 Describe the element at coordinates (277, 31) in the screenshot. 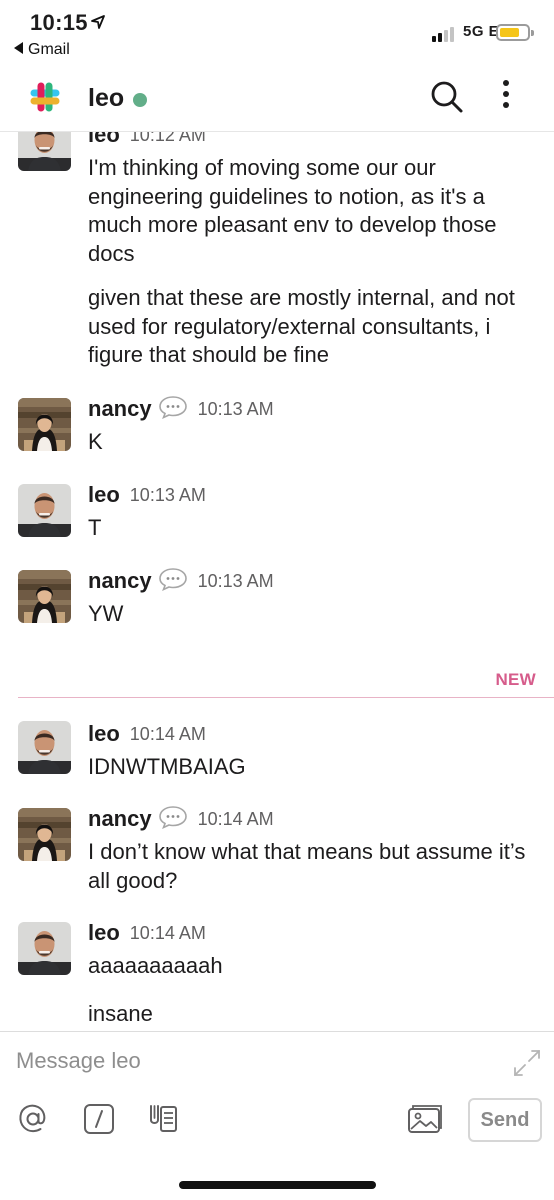

I see `status-bar: 10:15 Gmail 5G E` at that location.